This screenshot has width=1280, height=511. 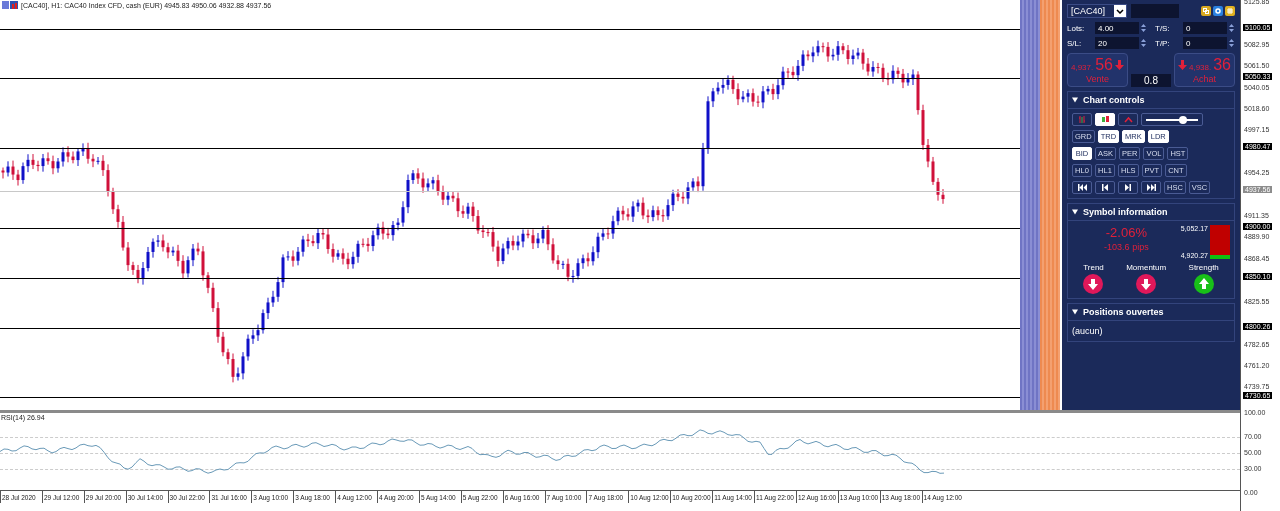 I want to click on number-field: 4.00, so click(x=1117, y=28).